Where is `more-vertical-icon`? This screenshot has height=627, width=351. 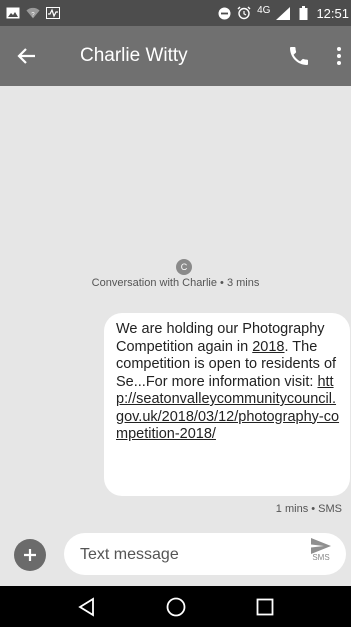 more-vertical-icon is located at coordinates (339, 56).